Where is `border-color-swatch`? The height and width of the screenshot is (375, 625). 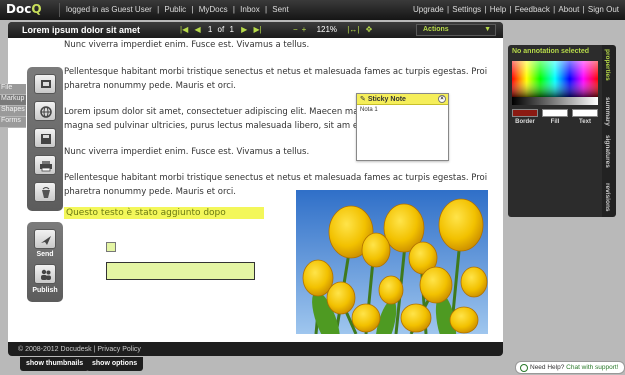 border-color-swatch is located at coordinates (525, 113).